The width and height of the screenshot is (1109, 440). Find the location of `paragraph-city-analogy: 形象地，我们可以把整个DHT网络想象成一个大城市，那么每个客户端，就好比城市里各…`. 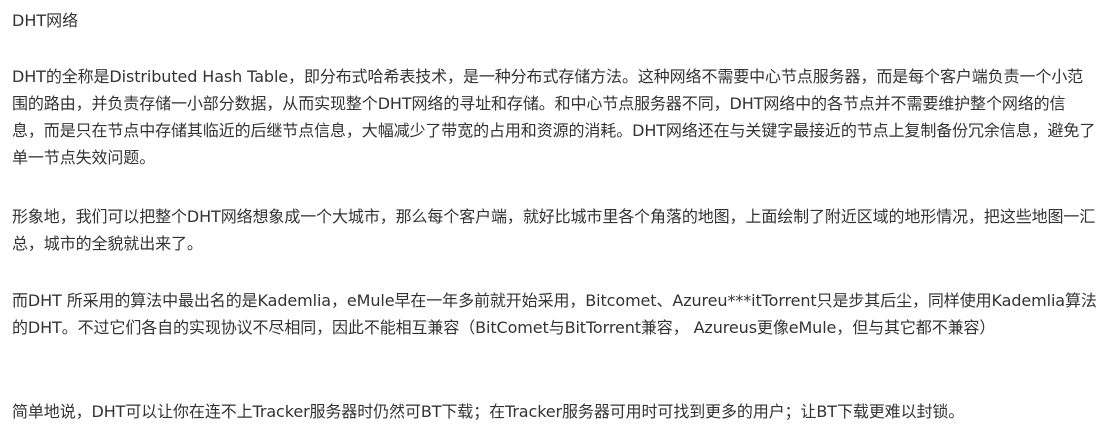

paragraph-city-analogy: 形象地，我们可以把整个DHT网络想象成一个大城市，那么每个客户端，就好比城市里各… is located at coordinates (554, 230).